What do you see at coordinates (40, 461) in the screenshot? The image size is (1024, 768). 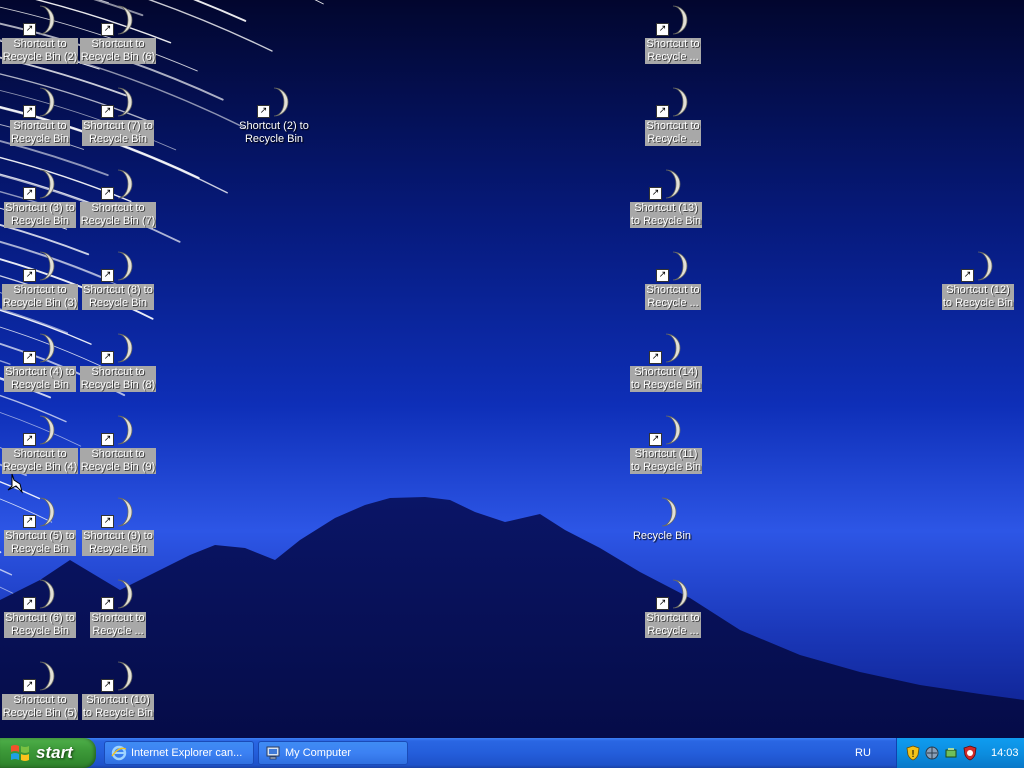 I see `desktop-icon-label: Shortcut to Recycle Bin (4)` at bounding box center [40, 461].